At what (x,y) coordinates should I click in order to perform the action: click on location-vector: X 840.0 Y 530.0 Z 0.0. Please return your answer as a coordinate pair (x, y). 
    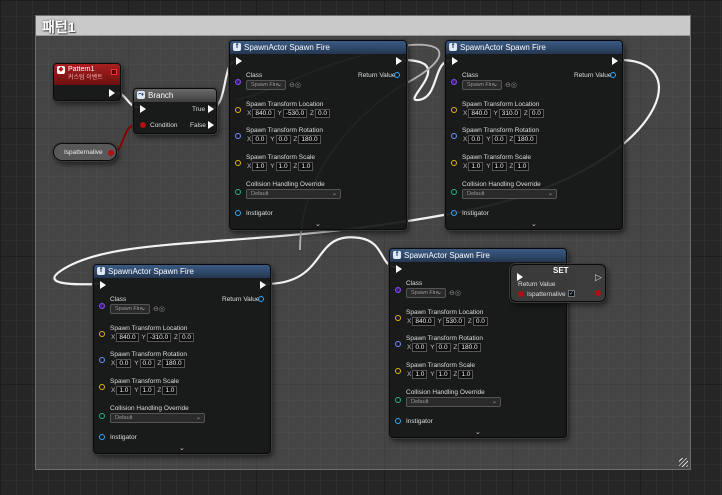
    Looking at the image, I should click on (447, 321).